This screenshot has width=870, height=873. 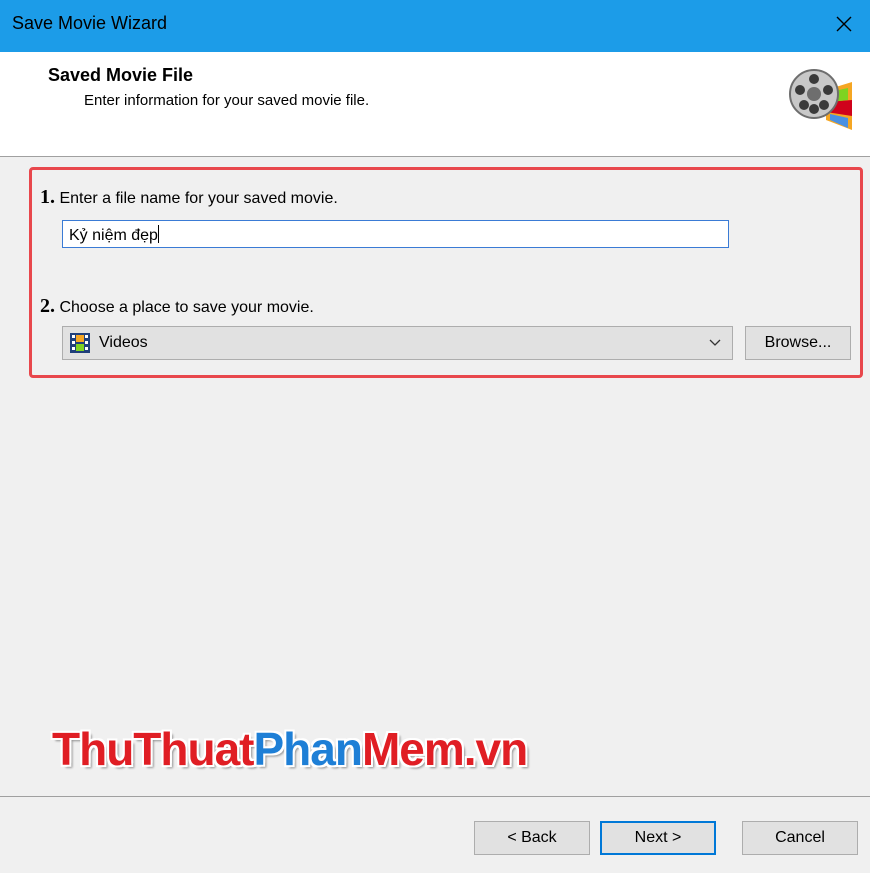 I want to click on step1-text: Enter a file name for your saved movie., so click(x=198, y=198).